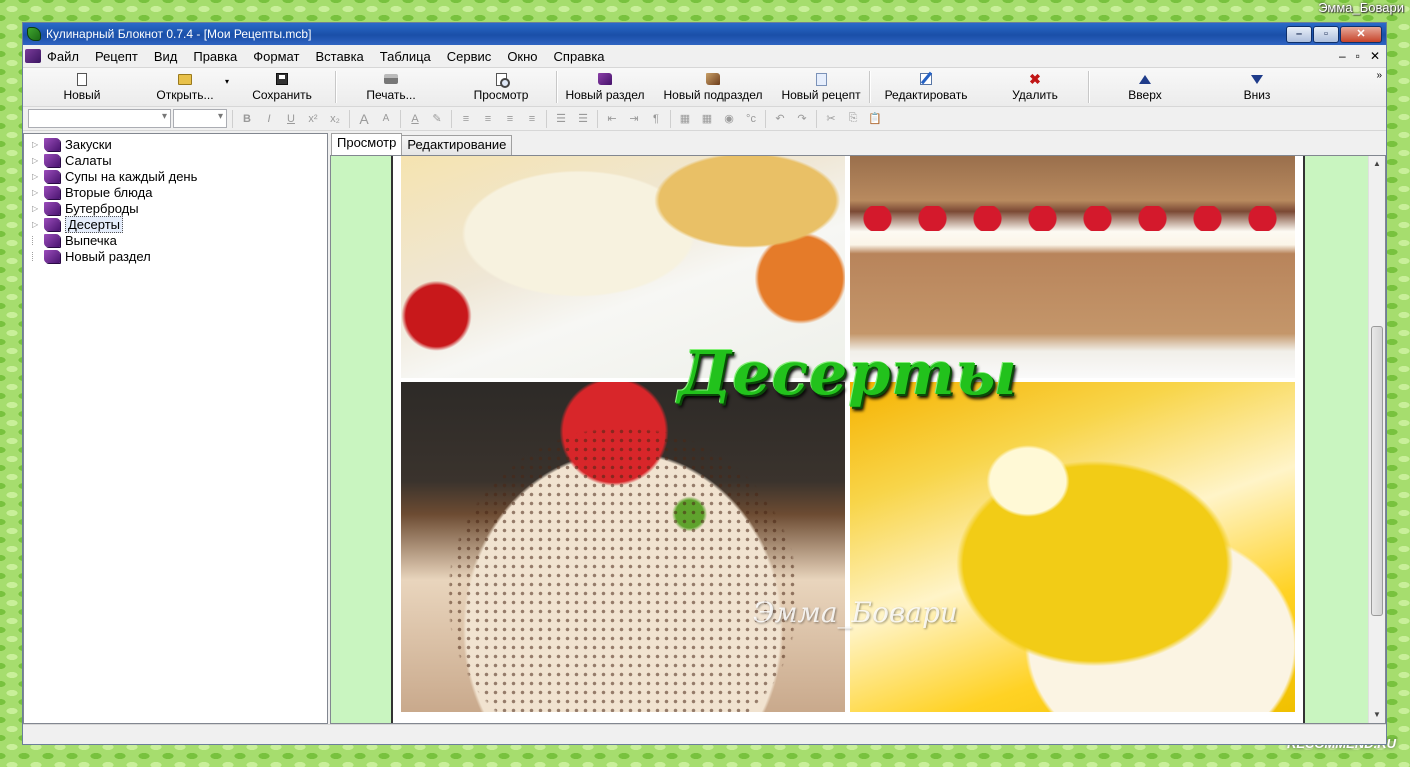  Describe the element at coordinates (634, 118) in the screenshot. I see `indent-icon: ⇥` at that location.